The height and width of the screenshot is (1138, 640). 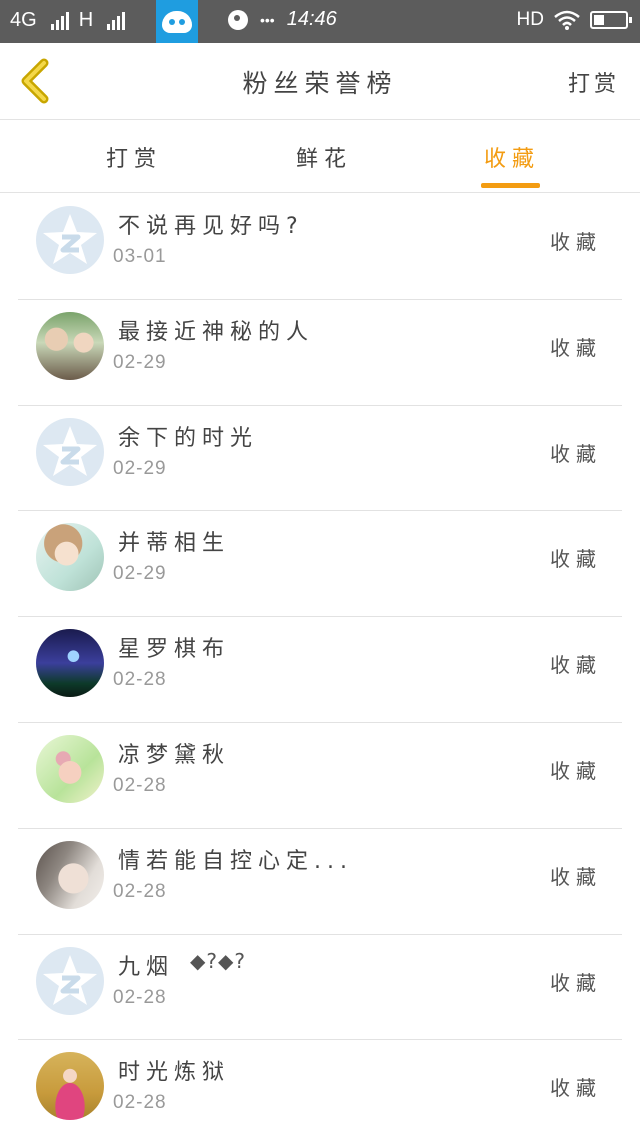 I want to click on signal-icon, so click(x=59, y=20).